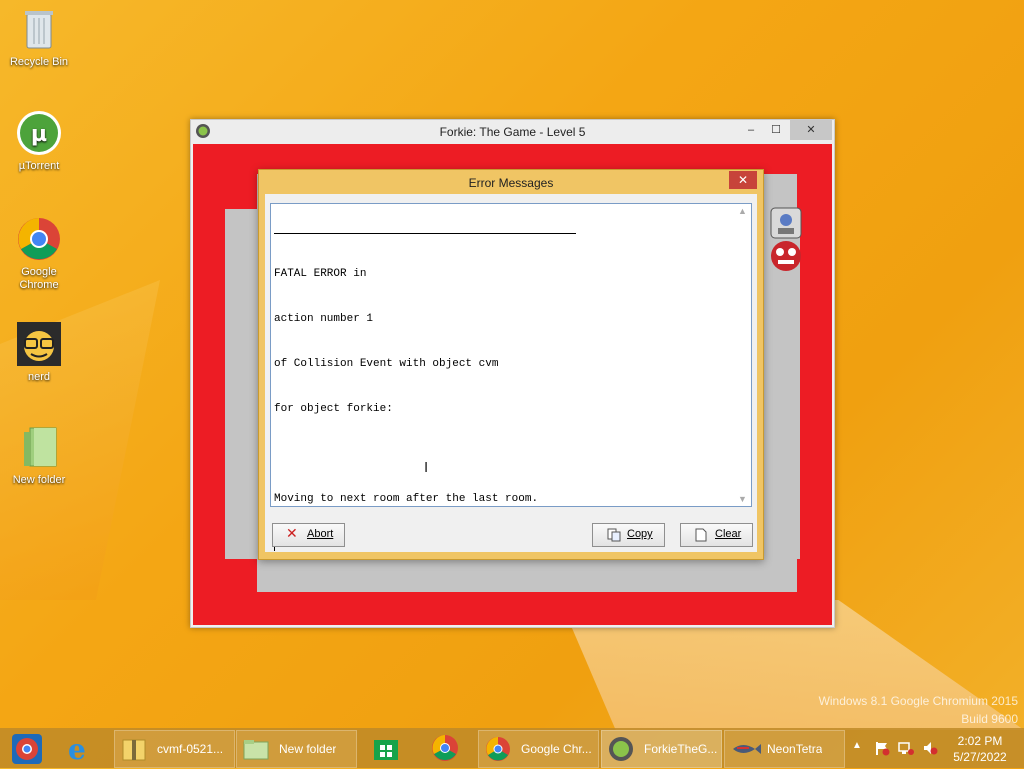 Image resolution: width=1024 pixels, height=769 pixels. Describe the element at coordinates (746, 749) in the screenshot. I see `neon-tetra-fish-icon` at that location.